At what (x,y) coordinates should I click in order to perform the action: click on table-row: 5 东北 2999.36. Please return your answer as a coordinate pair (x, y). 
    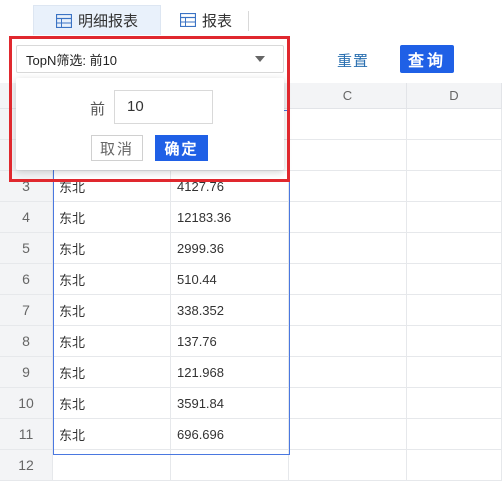
    Looking at the image, I should click on (251, 248).